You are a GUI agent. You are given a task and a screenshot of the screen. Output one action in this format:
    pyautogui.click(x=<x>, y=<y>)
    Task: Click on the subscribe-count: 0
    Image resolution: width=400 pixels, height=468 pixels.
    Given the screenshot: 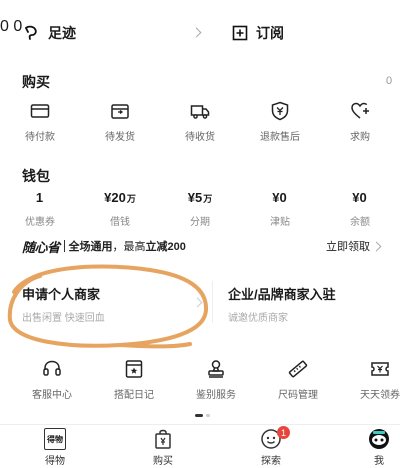 What is the action you would take?
    pyautogui.click(x=18, y=26)
    